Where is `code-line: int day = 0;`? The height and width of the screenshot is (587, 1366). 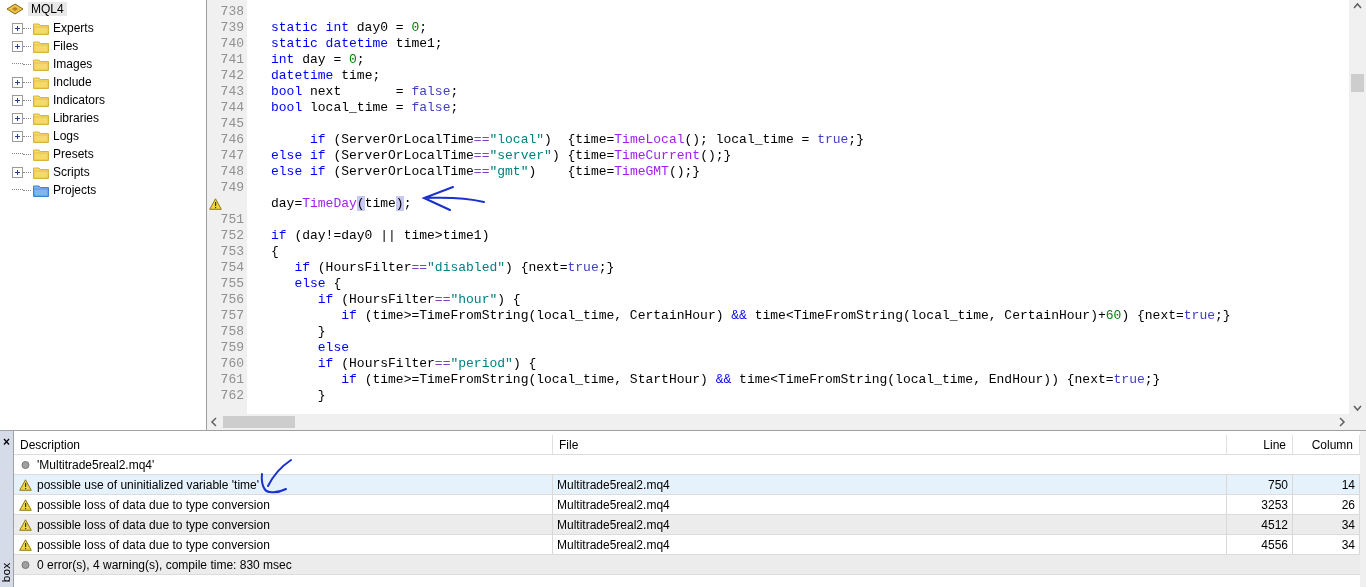 code-line: int day = 0; is located at coordinates (318, 60).